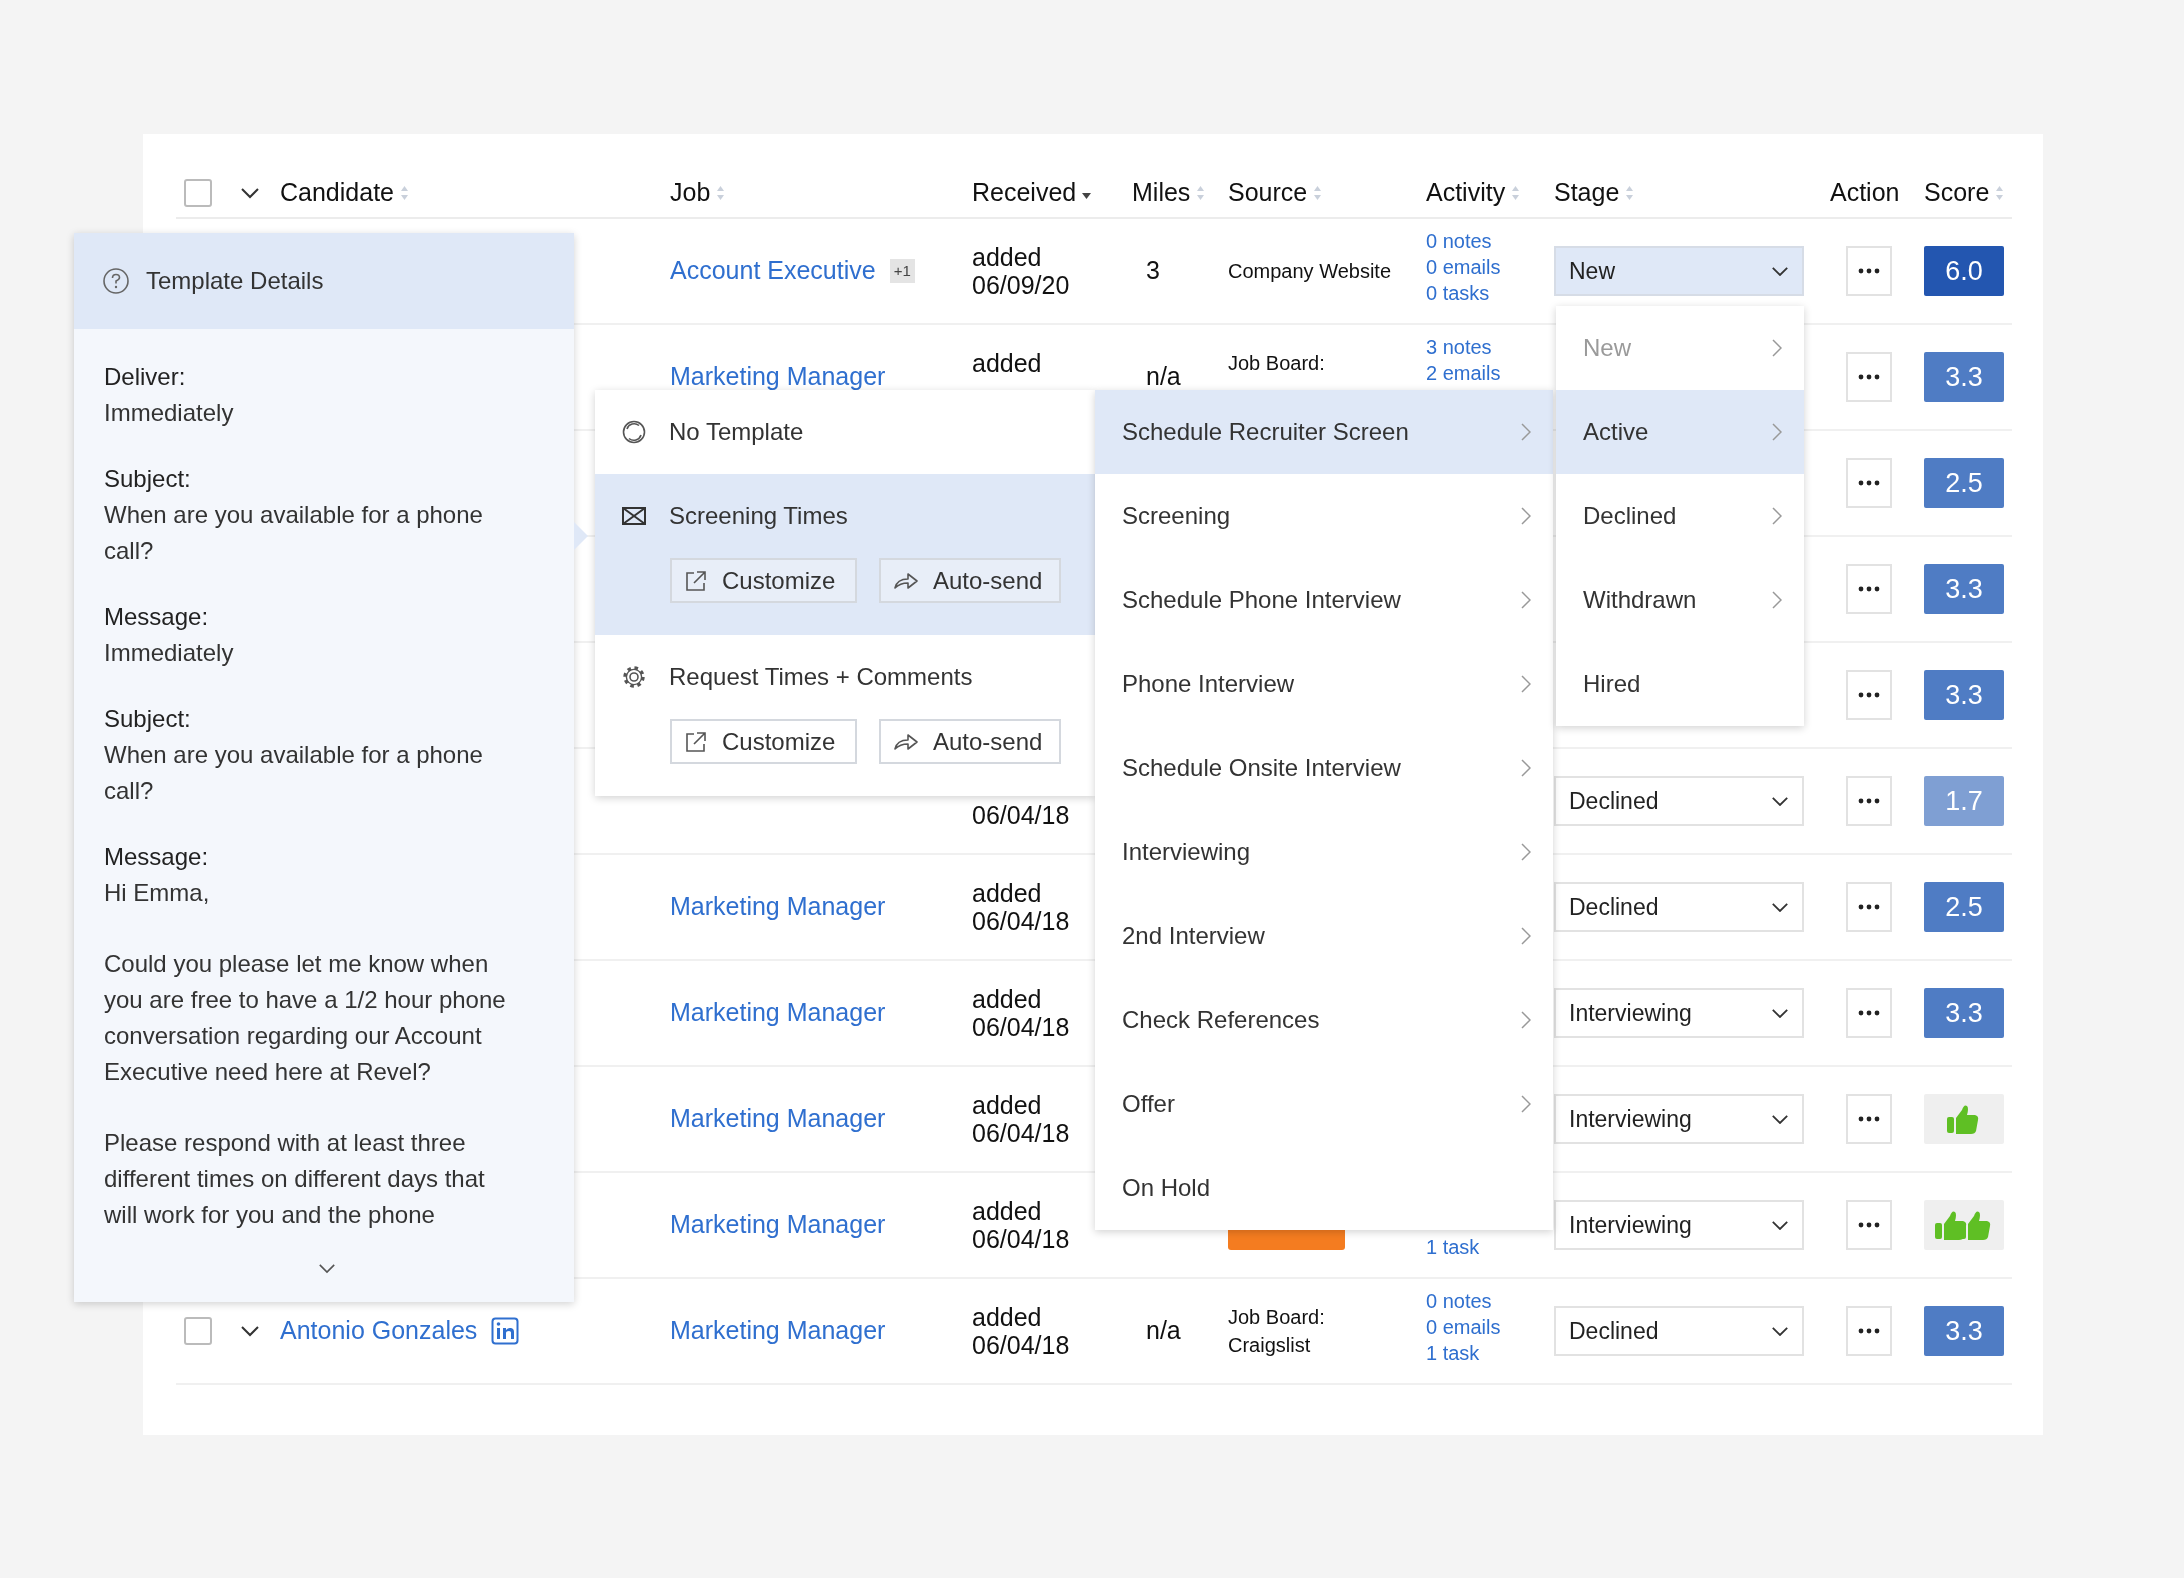 The image size is (2184, 1578). I want to click on stage-option: Schedule Phone Interview, so click(1324, 600).